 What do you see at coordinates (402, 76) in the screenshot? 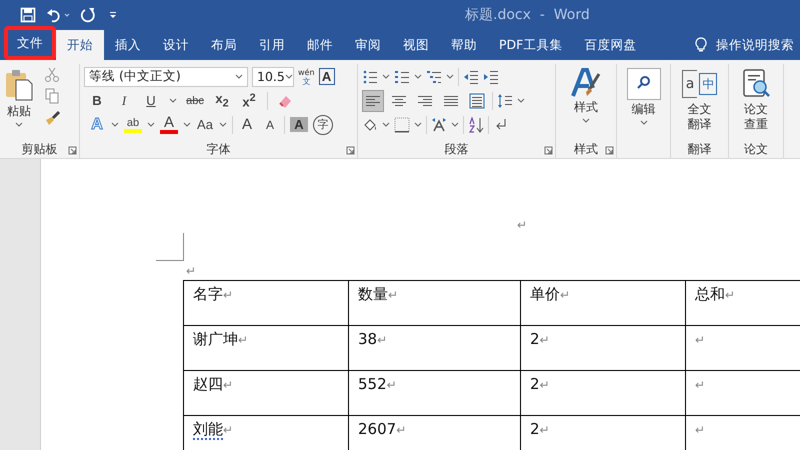
I see `numbered-list-icon` at bounding box center [402, 76].